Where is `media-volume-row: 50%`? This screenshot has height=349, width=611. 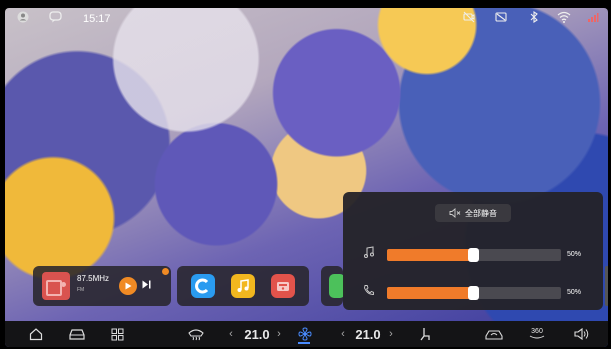
media-volume-row: 50% is located at coordinates (476, 253).